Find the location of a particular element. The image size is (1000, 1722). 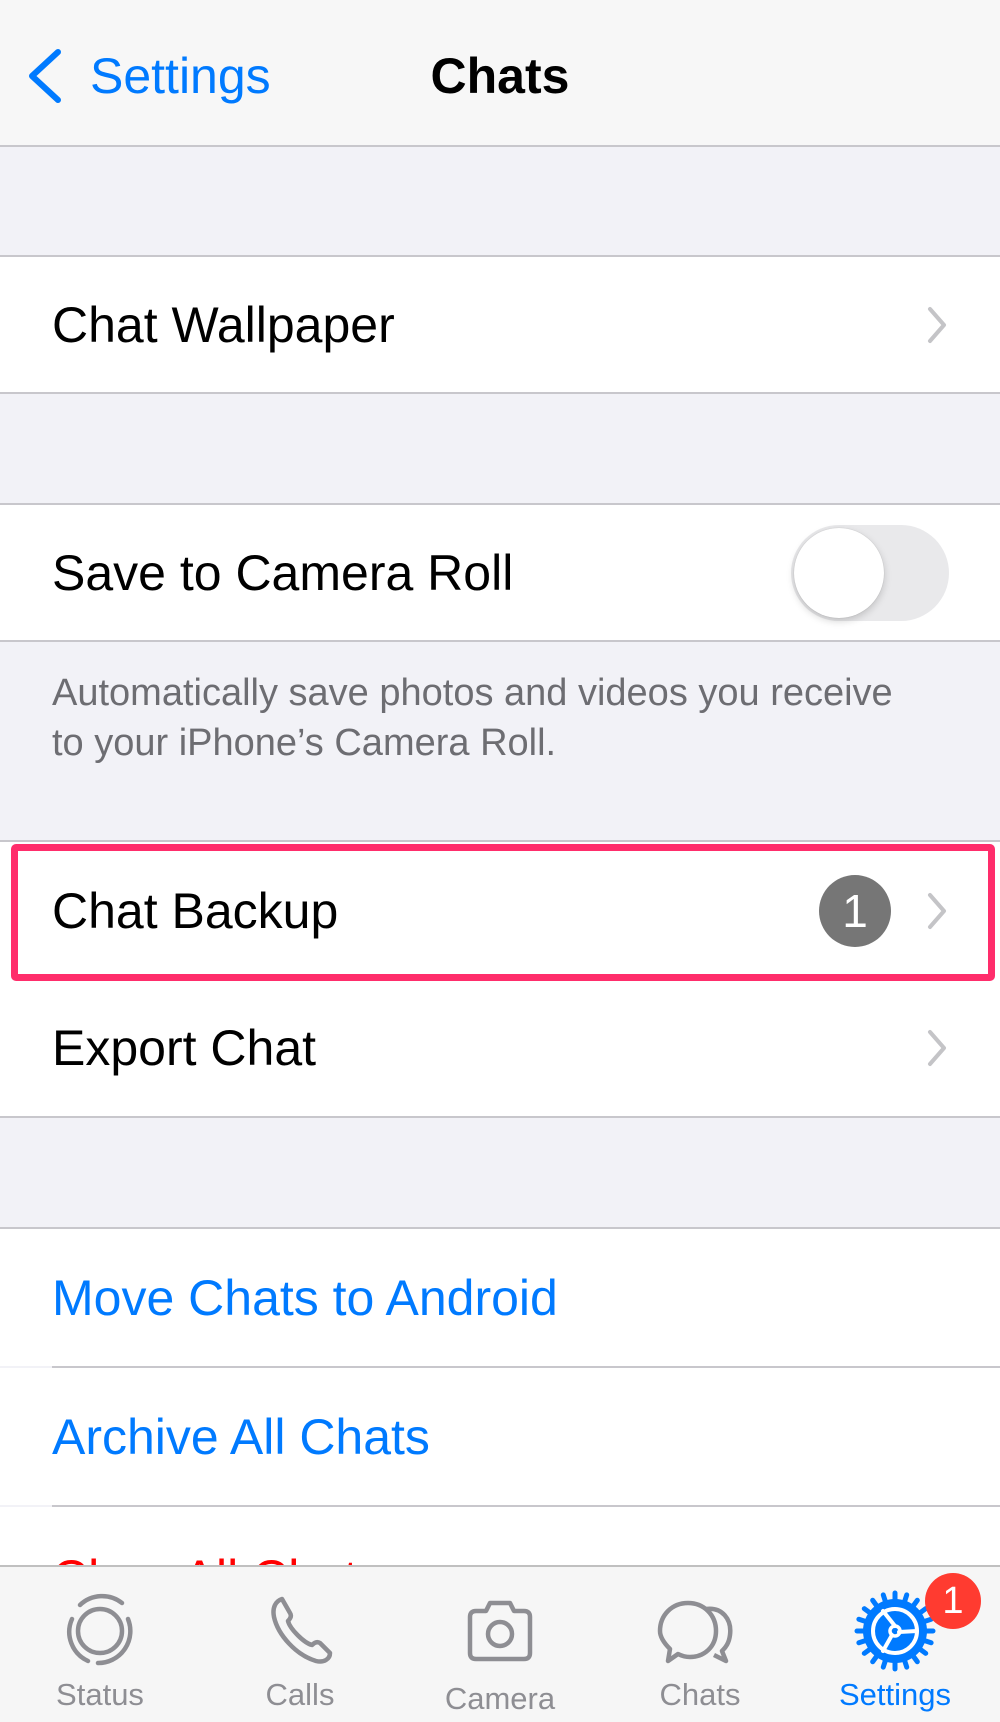

tab-camera: Camera is located at coordinates (500, 1644).